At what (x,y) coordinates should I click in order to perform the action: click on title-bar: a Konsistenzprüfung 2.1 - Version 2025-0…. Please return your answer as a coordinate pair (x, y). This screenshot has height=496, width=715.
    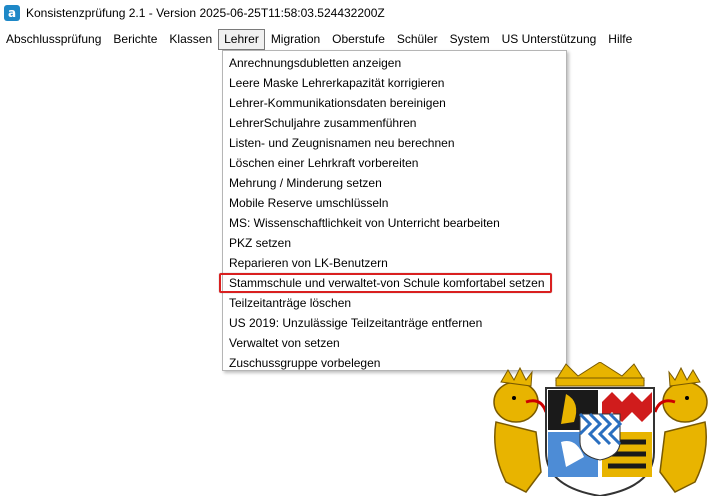
    Looking at the image, I should click on (357, 13).